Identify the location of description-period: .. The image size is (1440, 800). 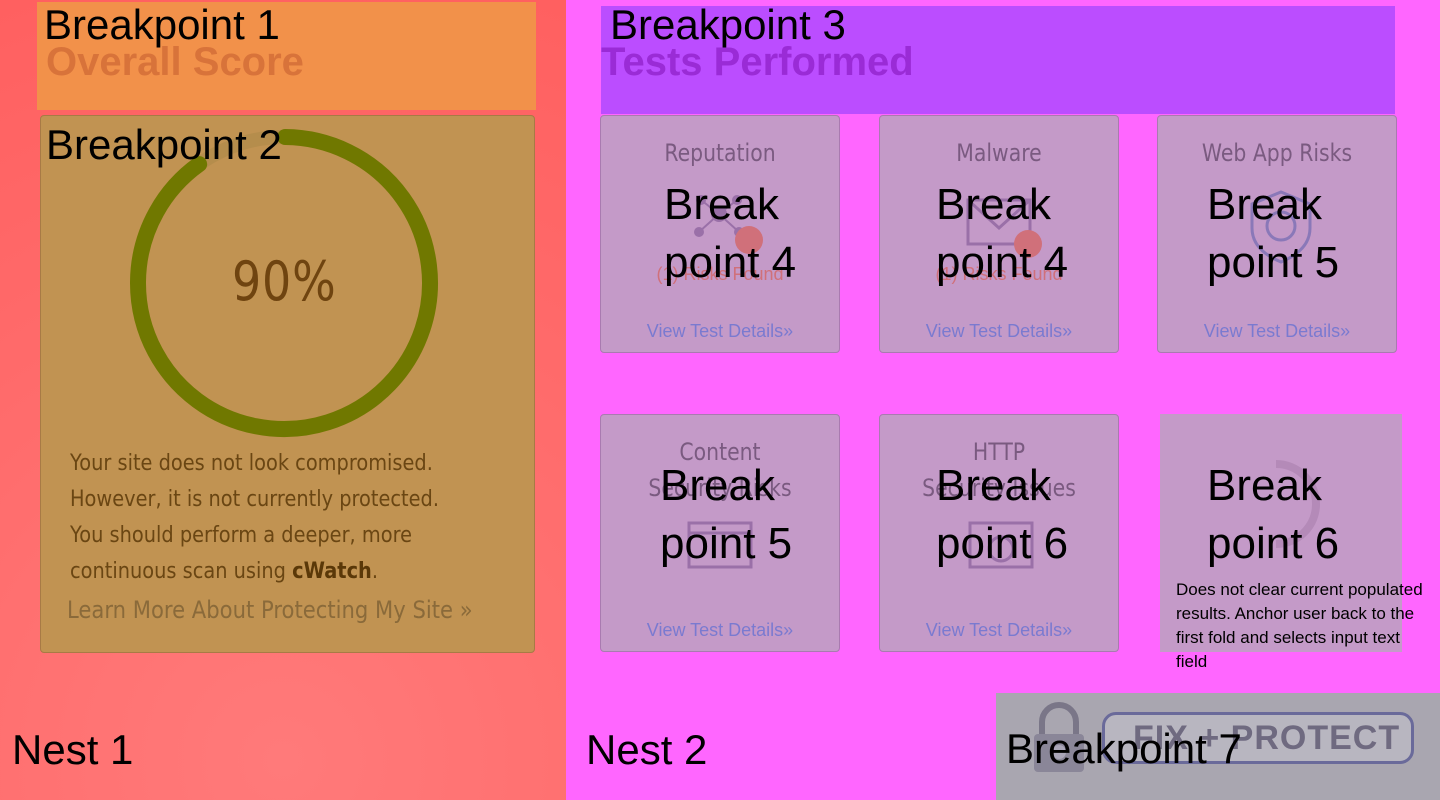
(374, 571).